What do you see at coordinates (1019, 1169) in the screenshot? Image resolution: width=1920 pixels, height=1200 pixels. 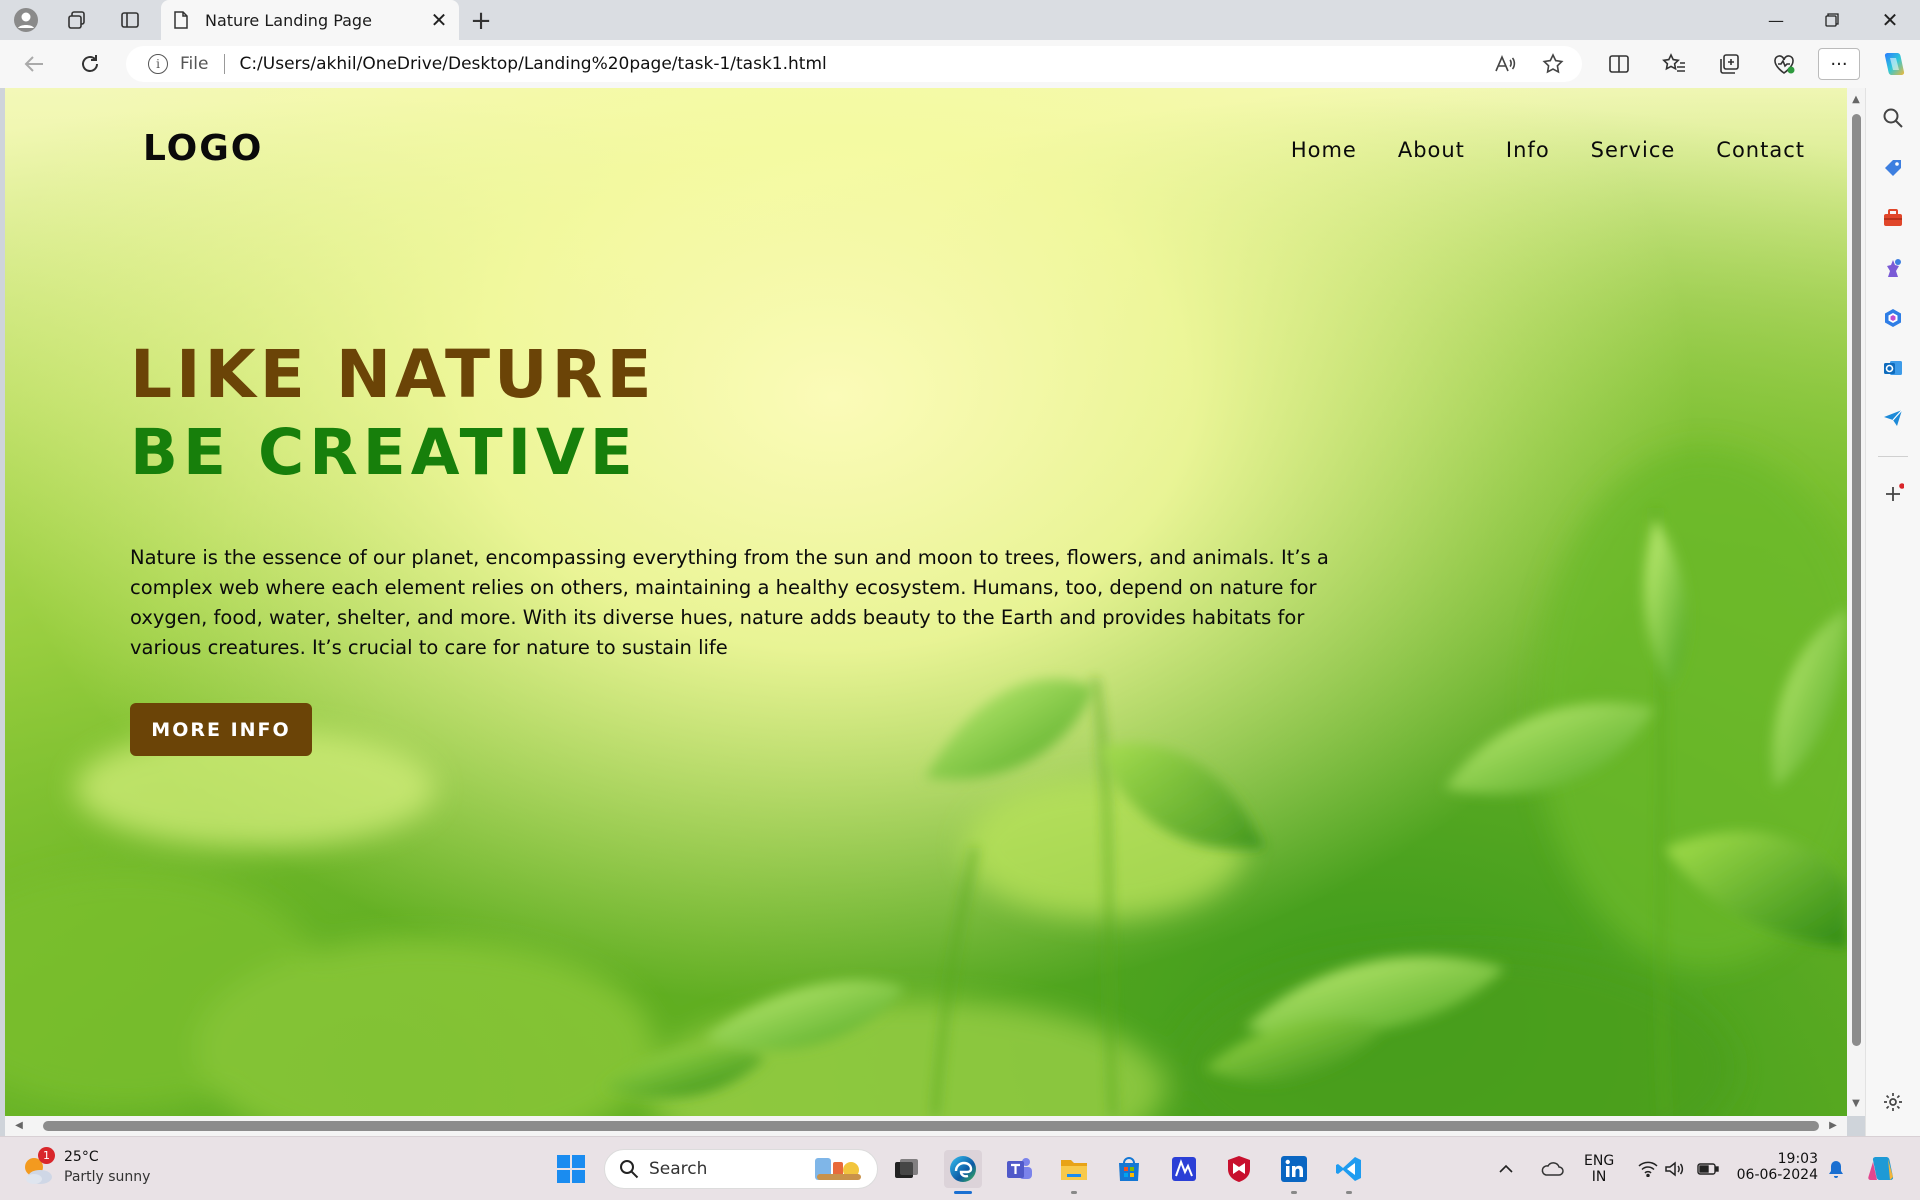 I see `teams-icon` at bounding box center [1019, 1169].